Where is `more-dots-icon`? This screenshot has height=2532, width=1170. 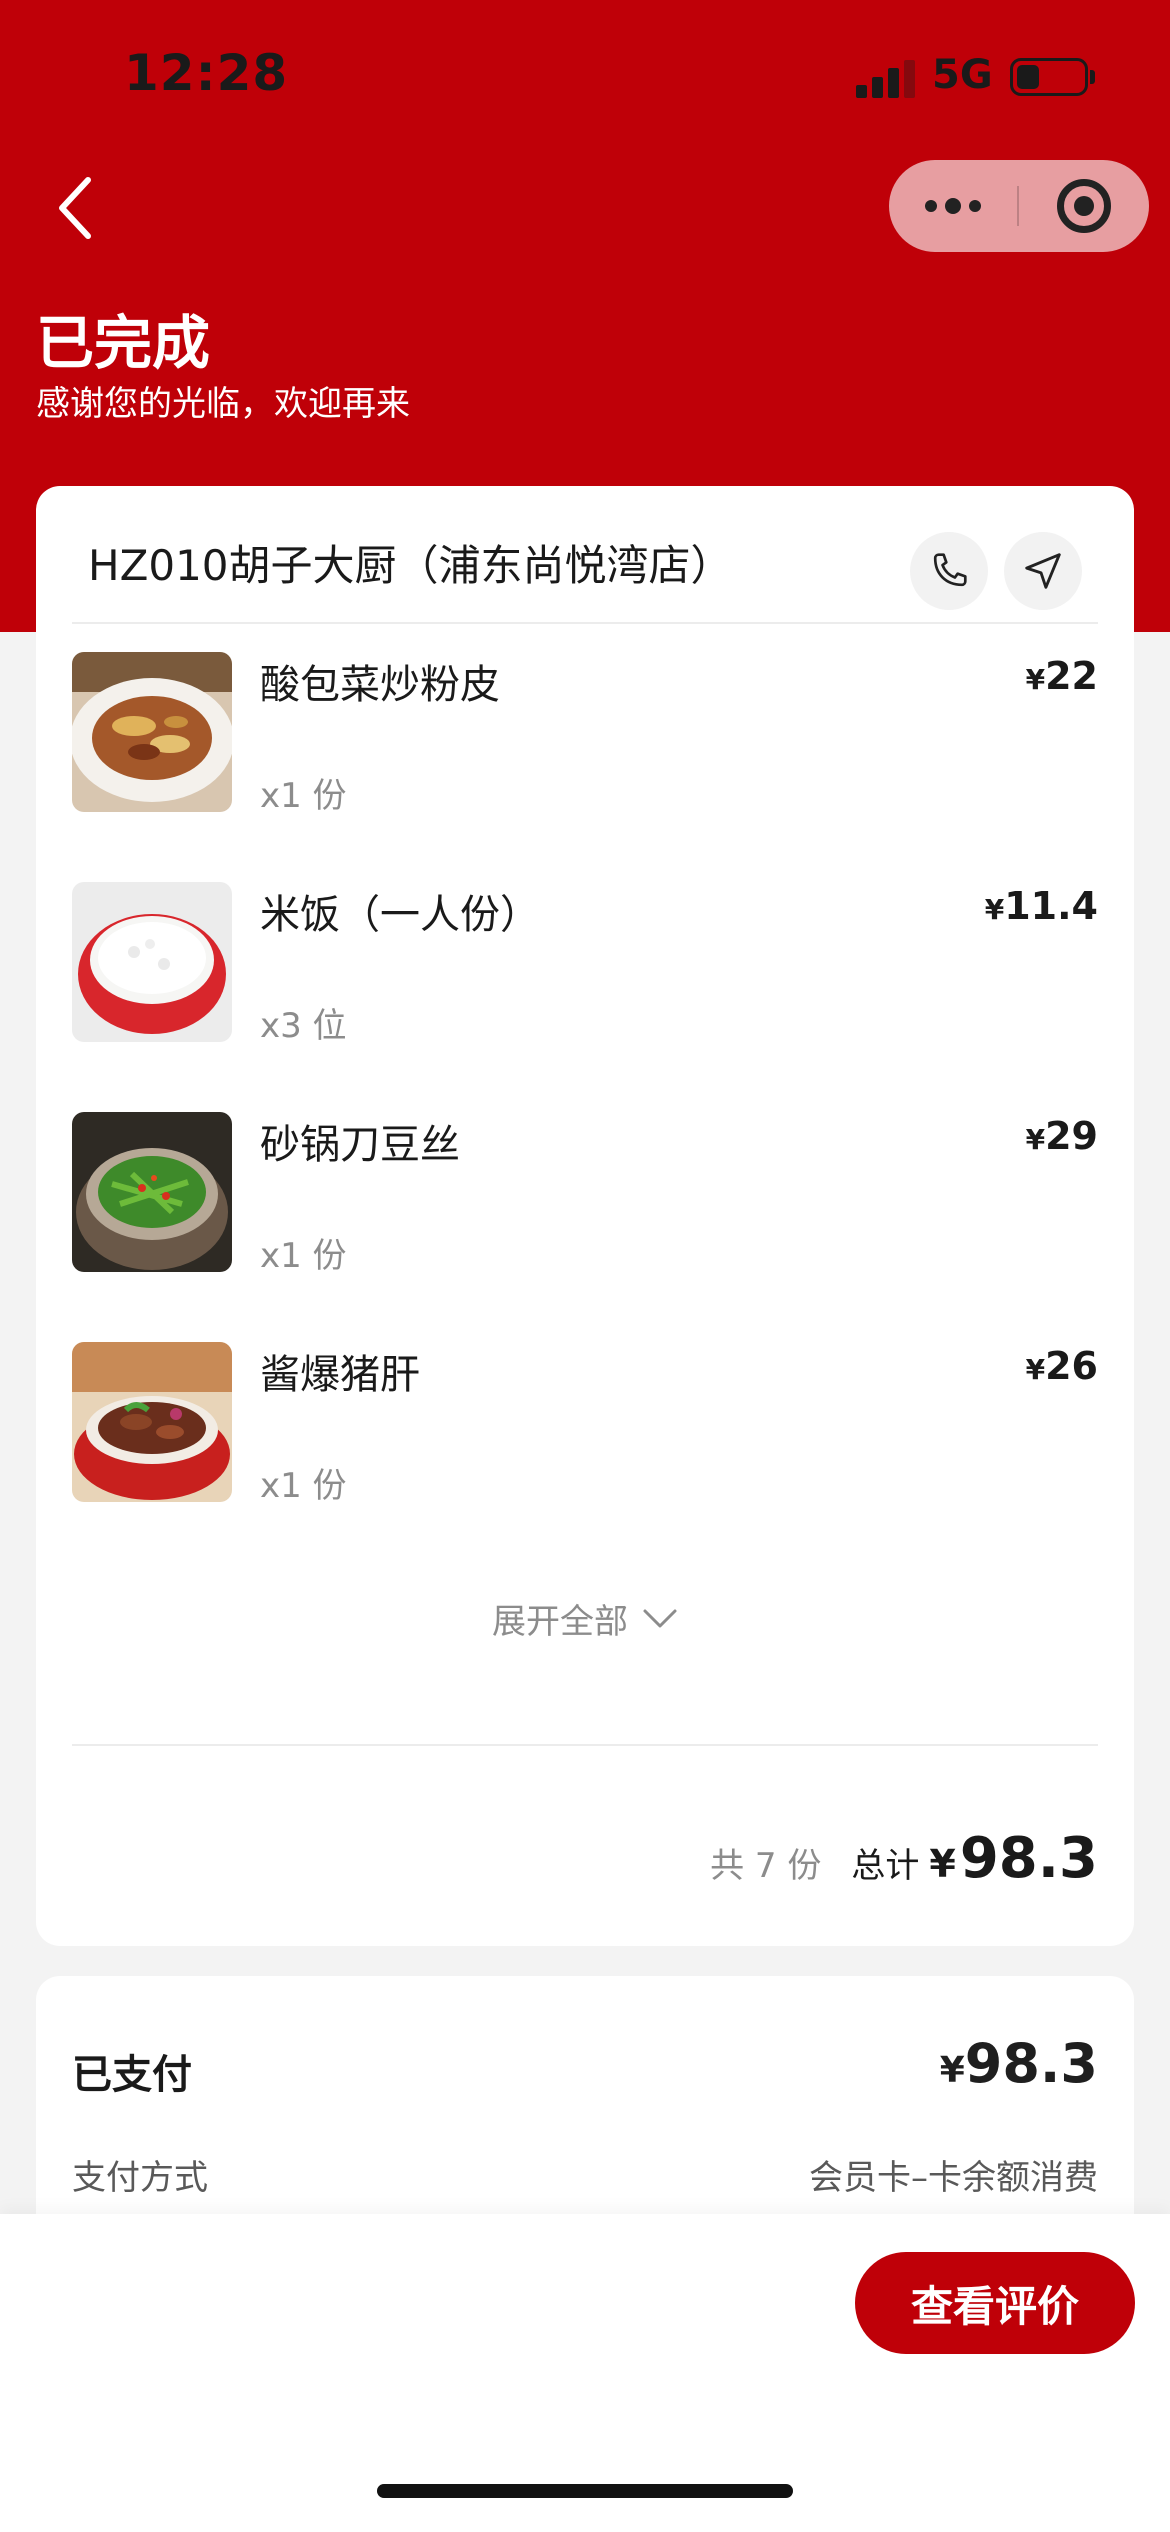
more-dots-icon is located at coordinates (931, 206).